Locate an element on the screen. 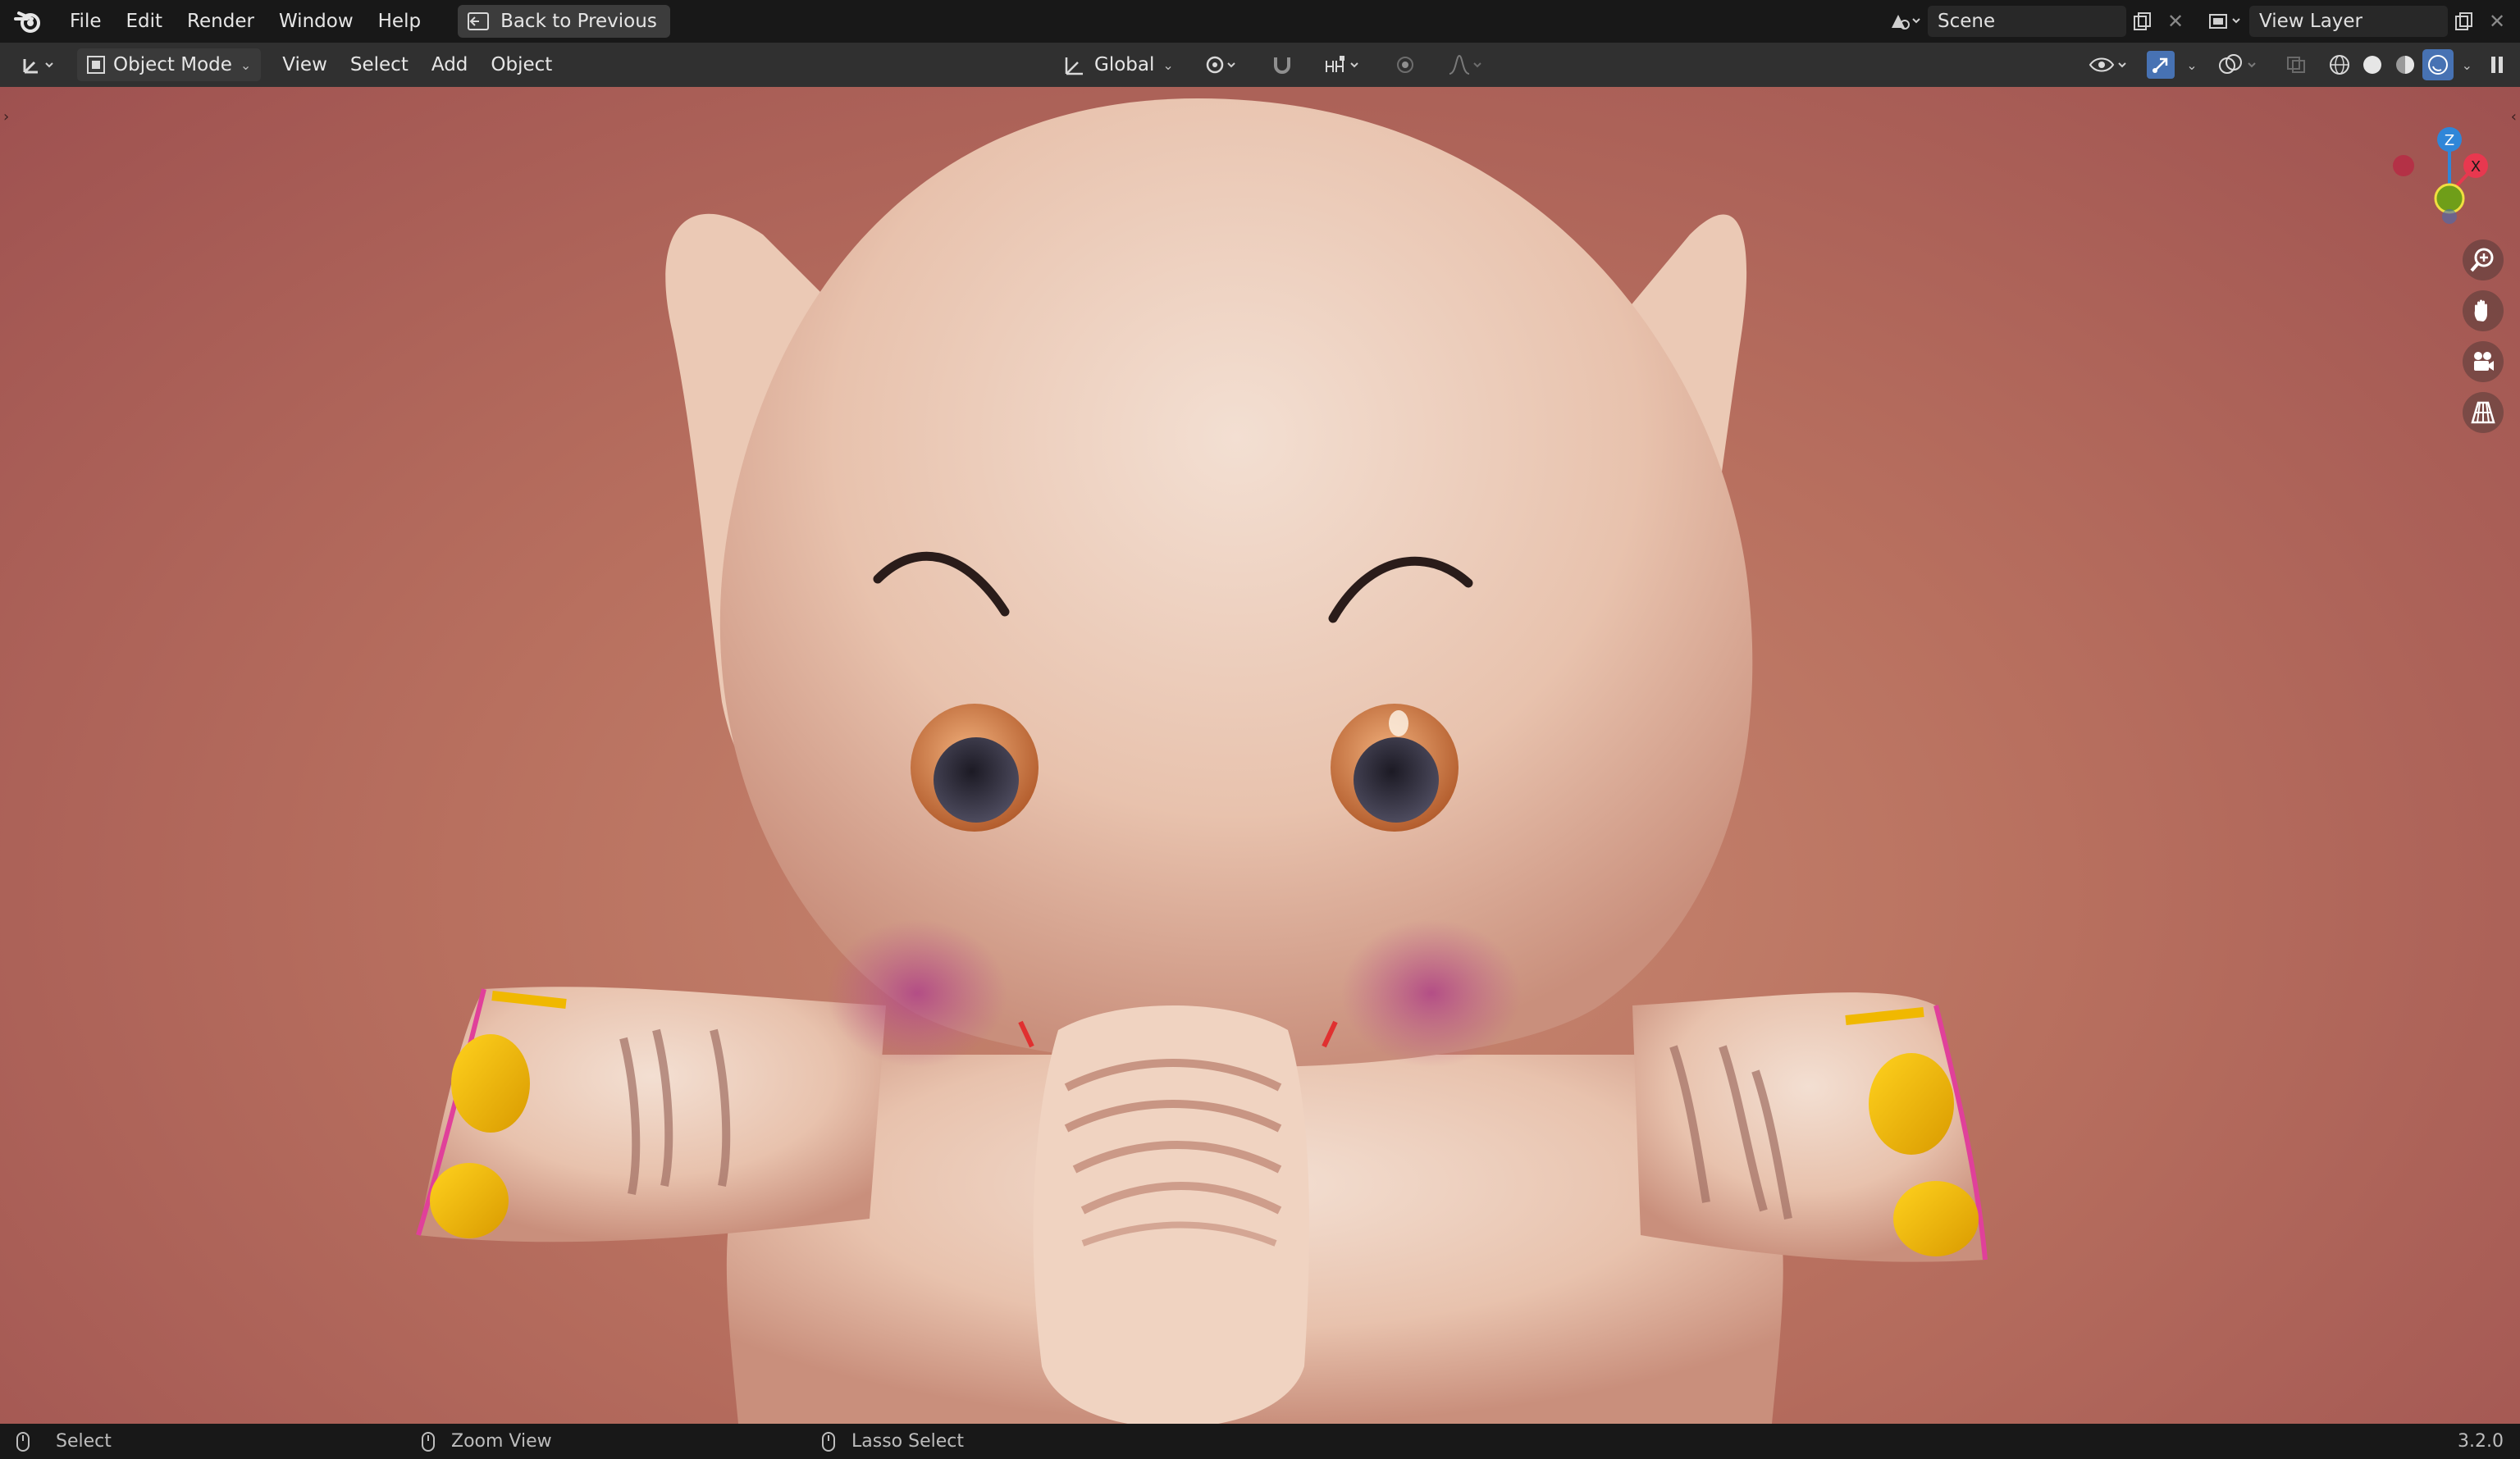  xray-icon is located at coordinates (2296, 65).